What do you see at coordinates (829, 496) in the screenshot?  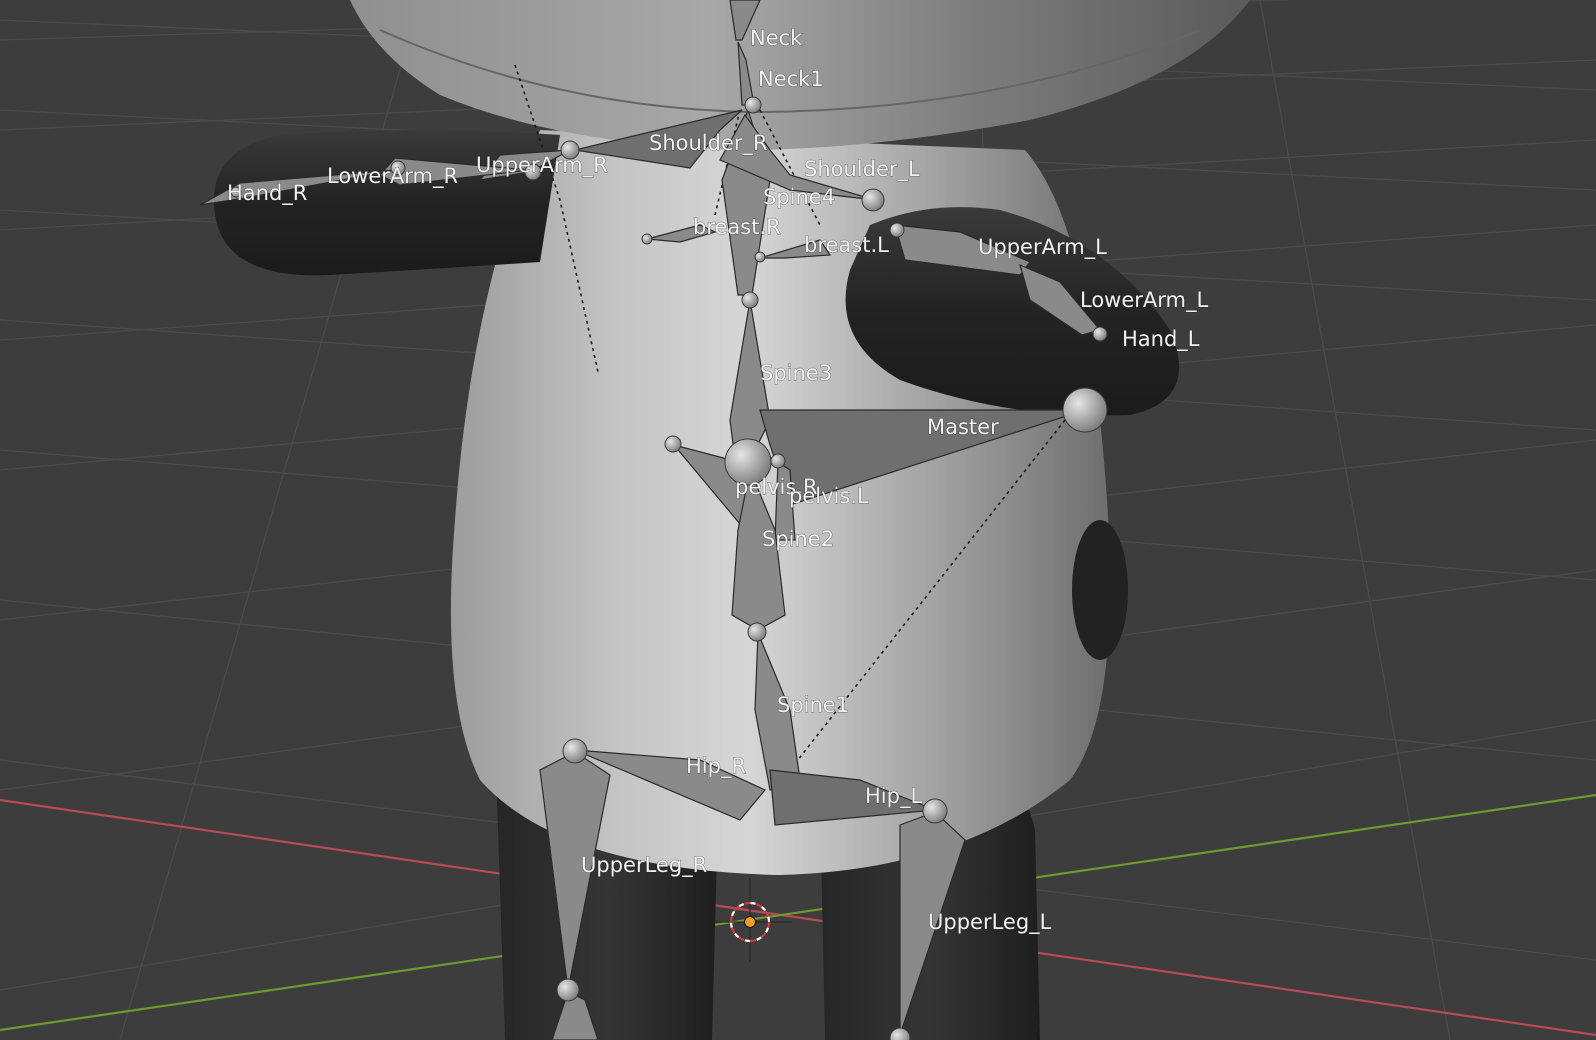 I see `label-pelvis-l: pelvis.L` at bounding box center [829, 496].